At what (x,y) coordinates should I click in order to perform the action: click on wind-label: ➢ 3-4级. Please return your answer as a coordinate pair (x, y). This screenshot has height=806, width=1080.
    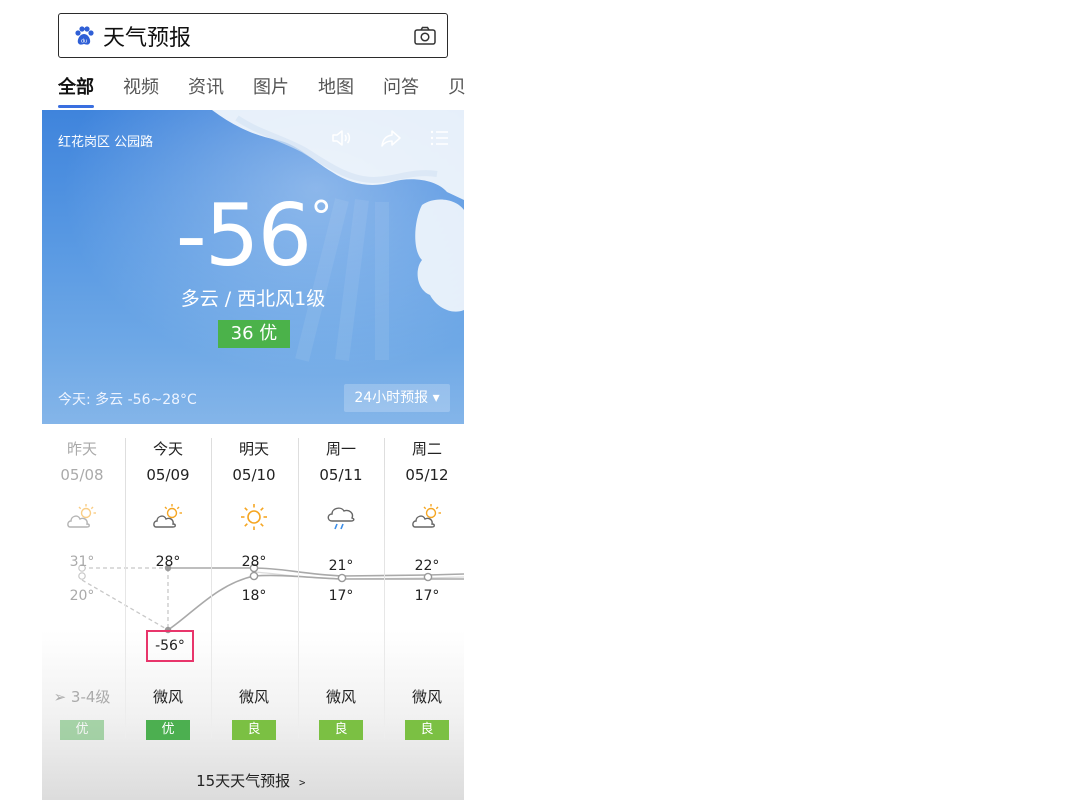
    Looking at the image, I should click on (82, 697).